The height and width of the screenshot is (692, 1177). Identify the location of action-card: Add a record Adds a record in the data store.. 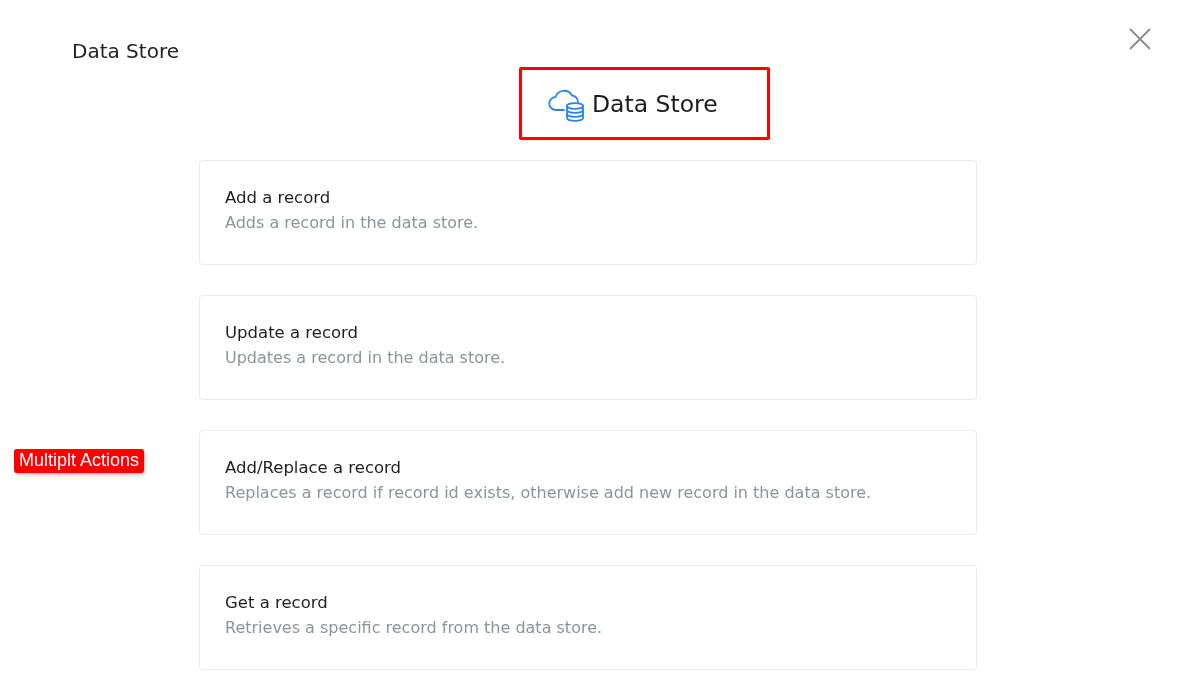
(588, 212).